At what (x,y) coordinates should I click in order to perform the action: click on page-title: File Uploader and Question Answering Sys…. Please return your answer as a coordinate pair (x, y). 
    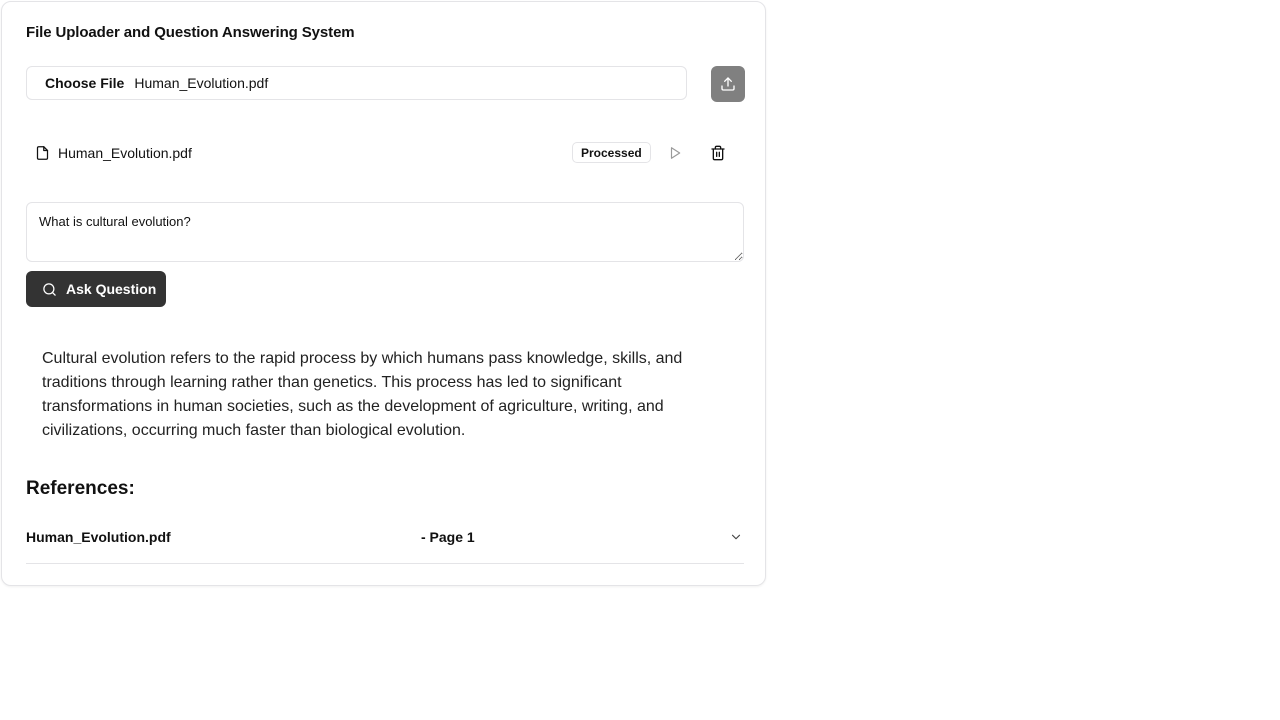
    Looking at the image, I should click on (190, 32).